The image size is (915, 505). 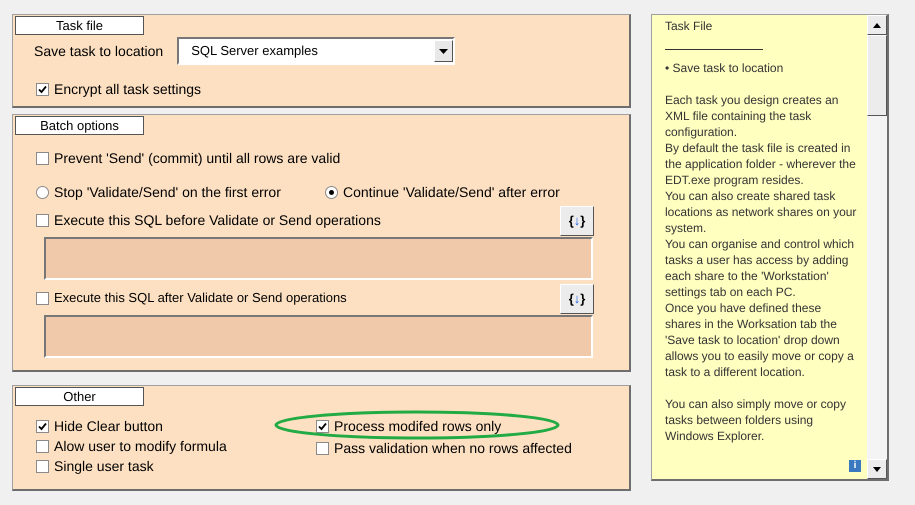 I want to click on scroll-down-icon, so click(x=877, y=469).